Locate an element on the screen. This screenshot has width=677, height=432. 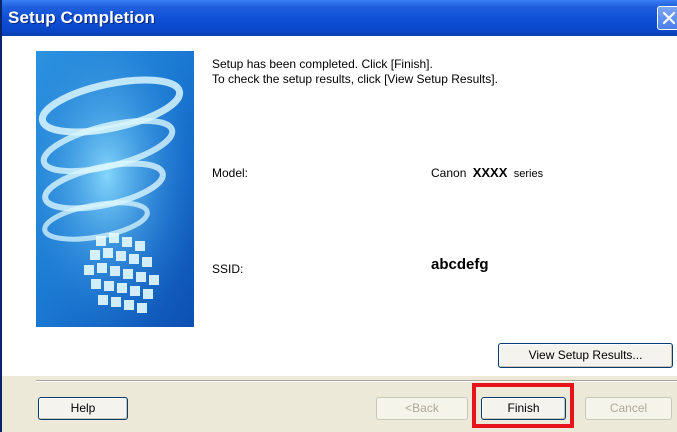
ssid-value: abcdefg is located at coordinates (460, 264).